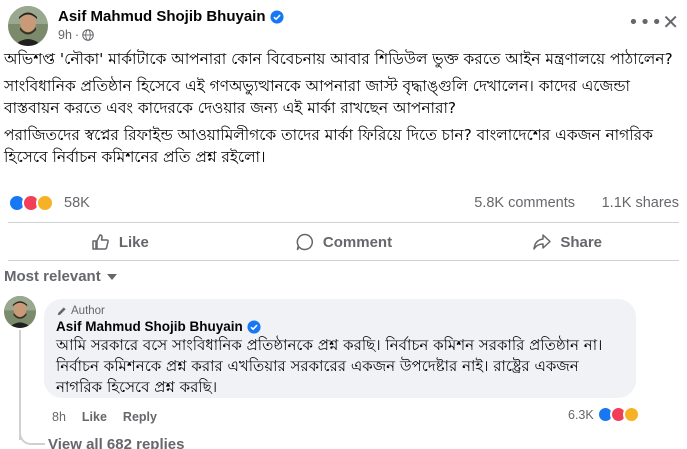 The height and width of the screenshot is (449, 687). Describe the element at coordinates (94, 417) in the screenshot. I see `comment-like-button: Like` at that location.